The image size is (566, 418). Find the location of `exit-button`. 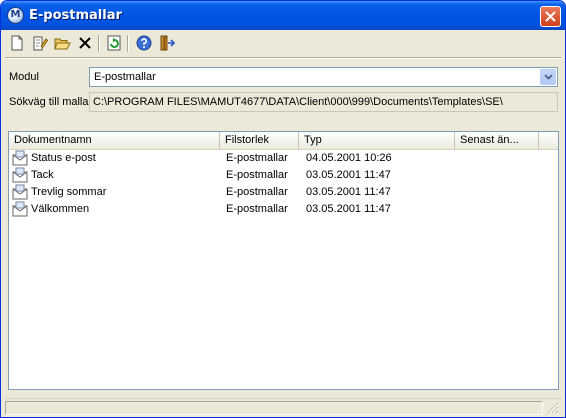

exit-button is located at coordinates (167, 43).